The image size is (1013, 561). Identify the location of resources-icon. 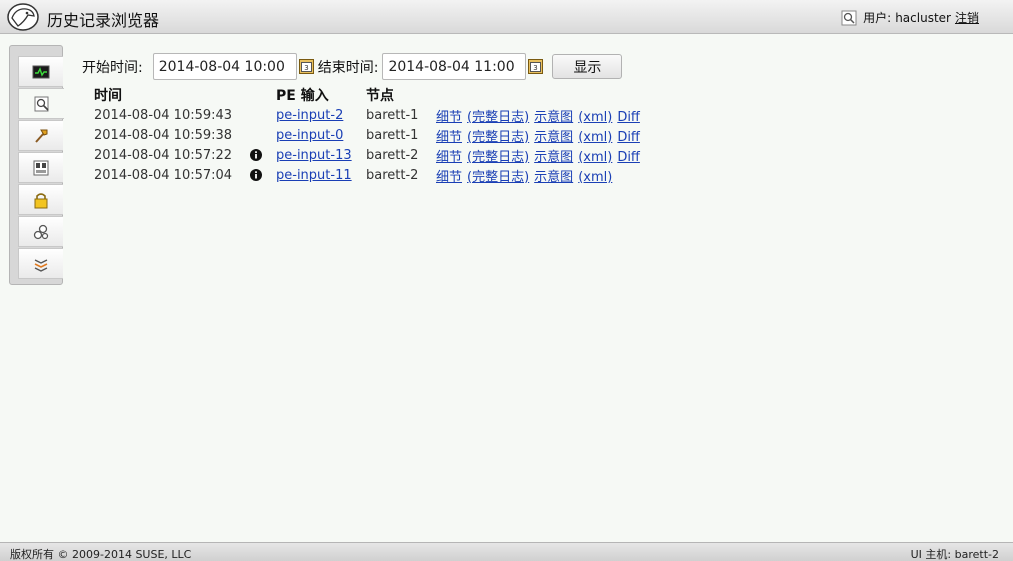
(41, 167).